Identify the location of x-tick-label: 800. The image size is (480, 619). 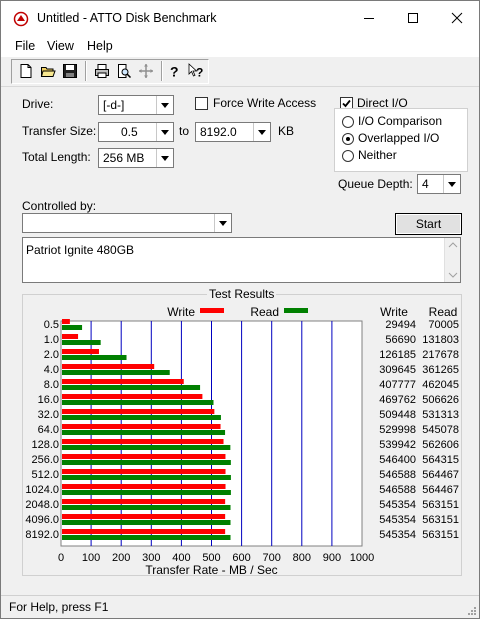
(302, 558).